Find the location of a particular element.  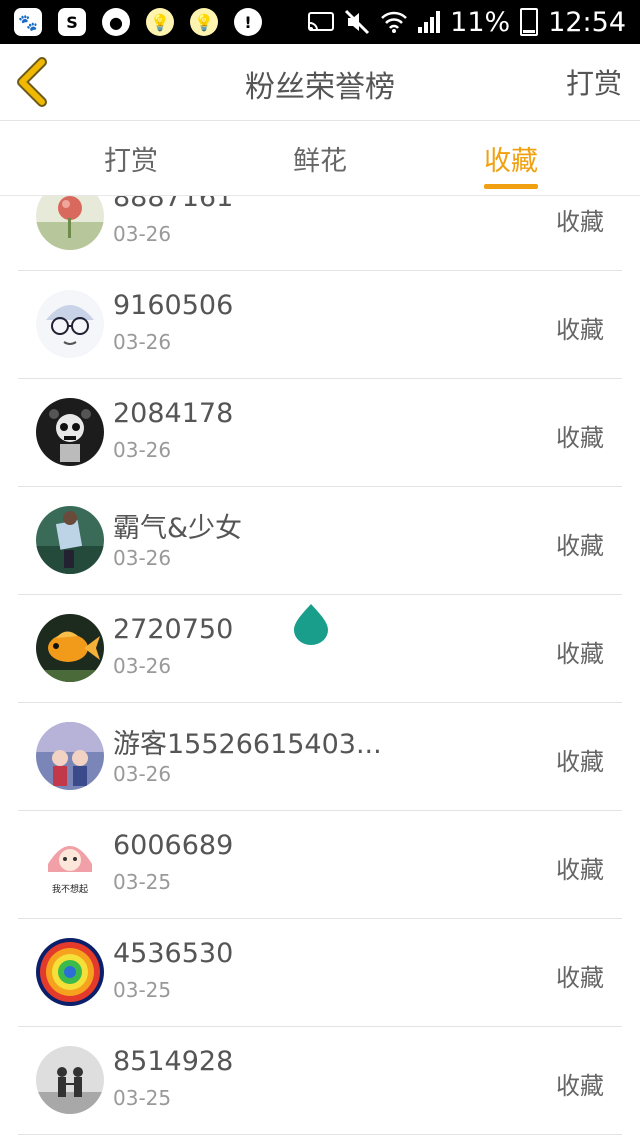

fan-name: 2720750 is located at coordinates (173, 629).